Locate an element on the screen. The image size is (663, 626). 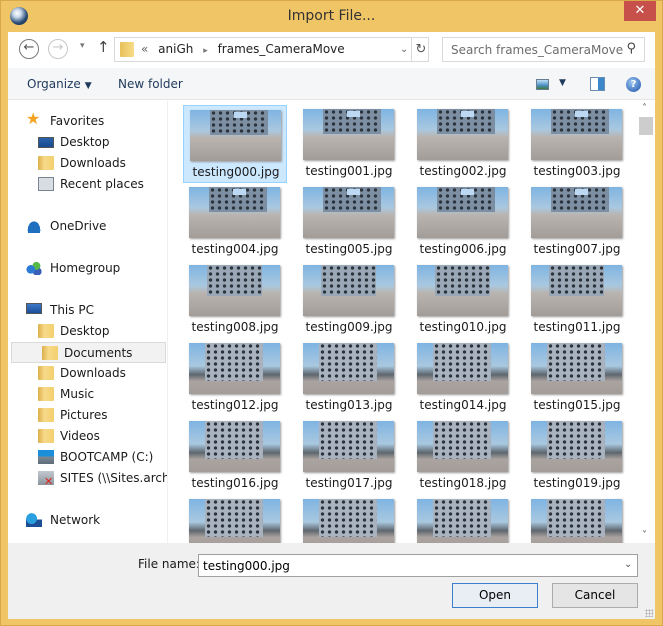
cancel-button: Cancel is located at coordinates (595, 595).